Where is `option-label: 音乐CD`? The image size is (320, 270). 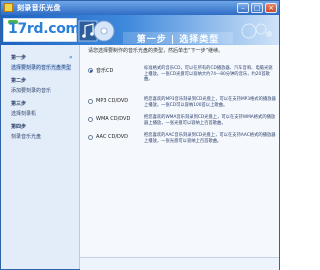 option-label: 音乐CD is located at coordinates (104, 70).